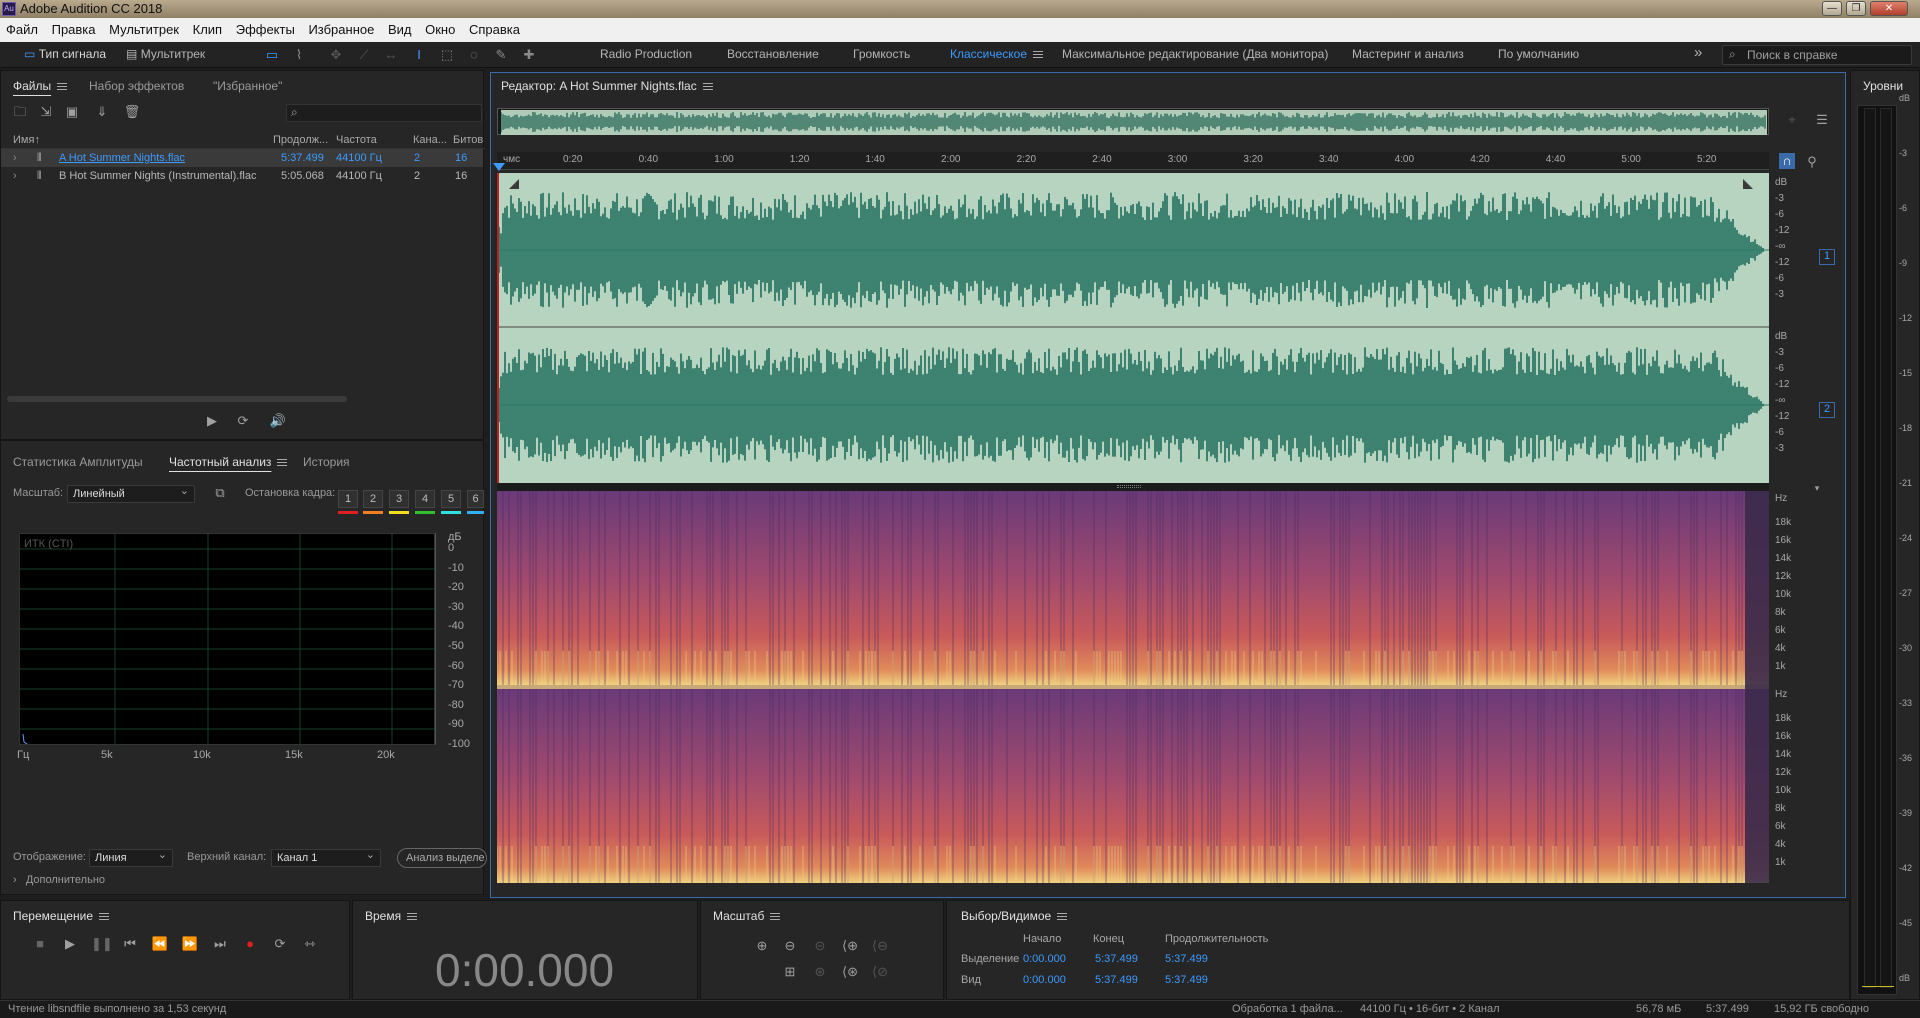 This screenshot has height=1018, width=1920. What do you see at coordinates (790, 972) in the screenshot?
I see `zoom-to-selection-button-icon: ⊞` at bounding box center [790, 972].